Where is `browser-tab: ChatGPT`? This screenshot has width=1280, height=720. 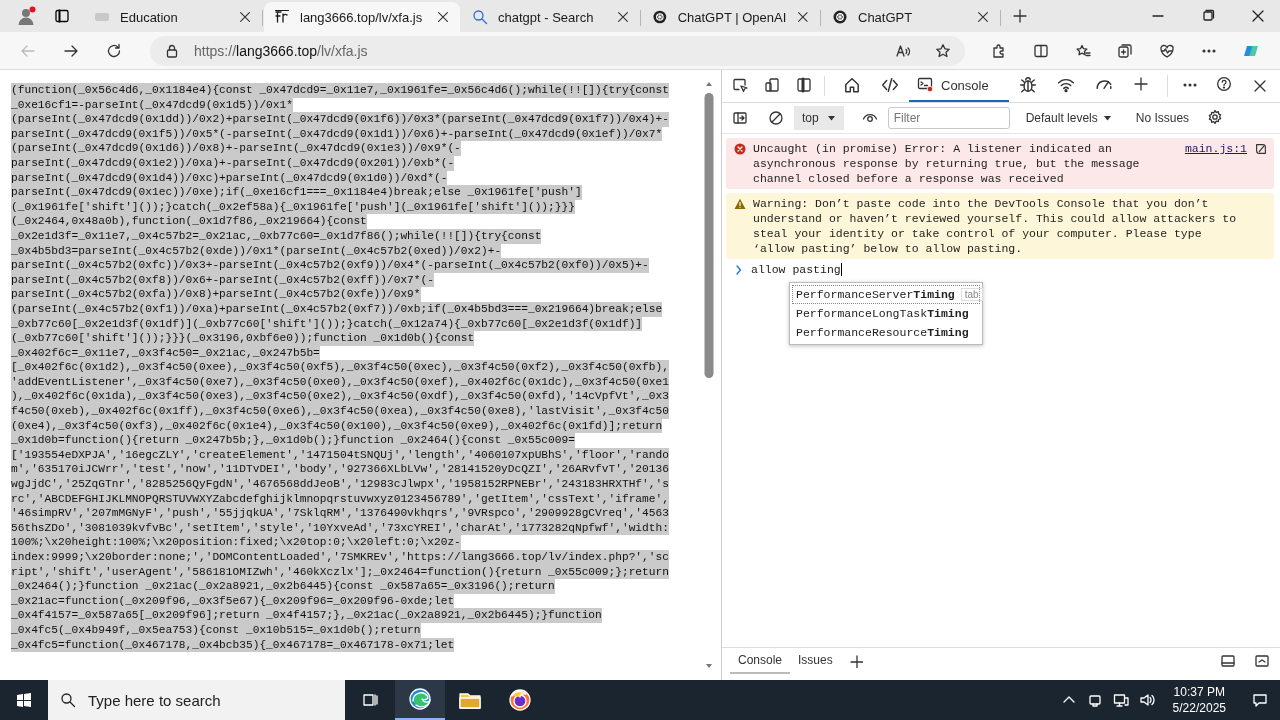 browser-tab: ChatGPT is located at coordinates (911, 17).